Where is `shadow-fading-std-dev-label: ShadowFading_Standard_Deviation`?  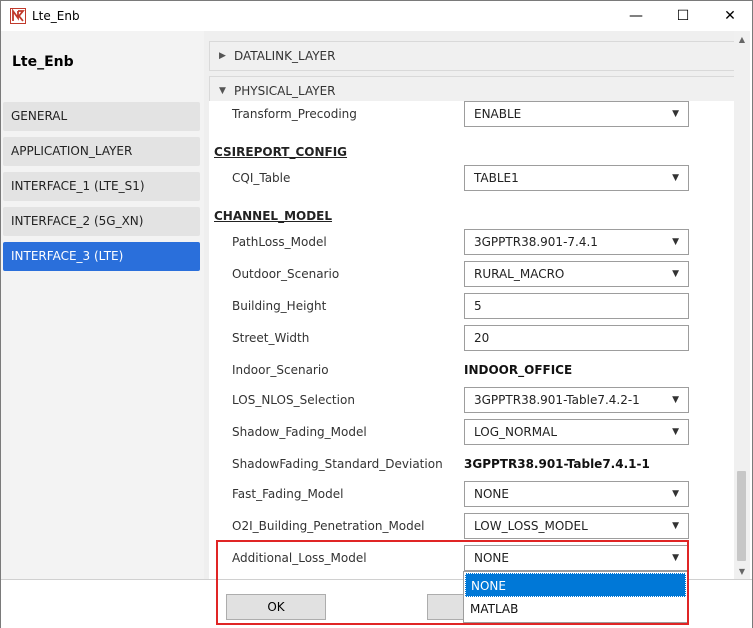
shadow-fading-std-dev-label: ShadowFading_Standard_Deviation is located at coordinates (337, 464).